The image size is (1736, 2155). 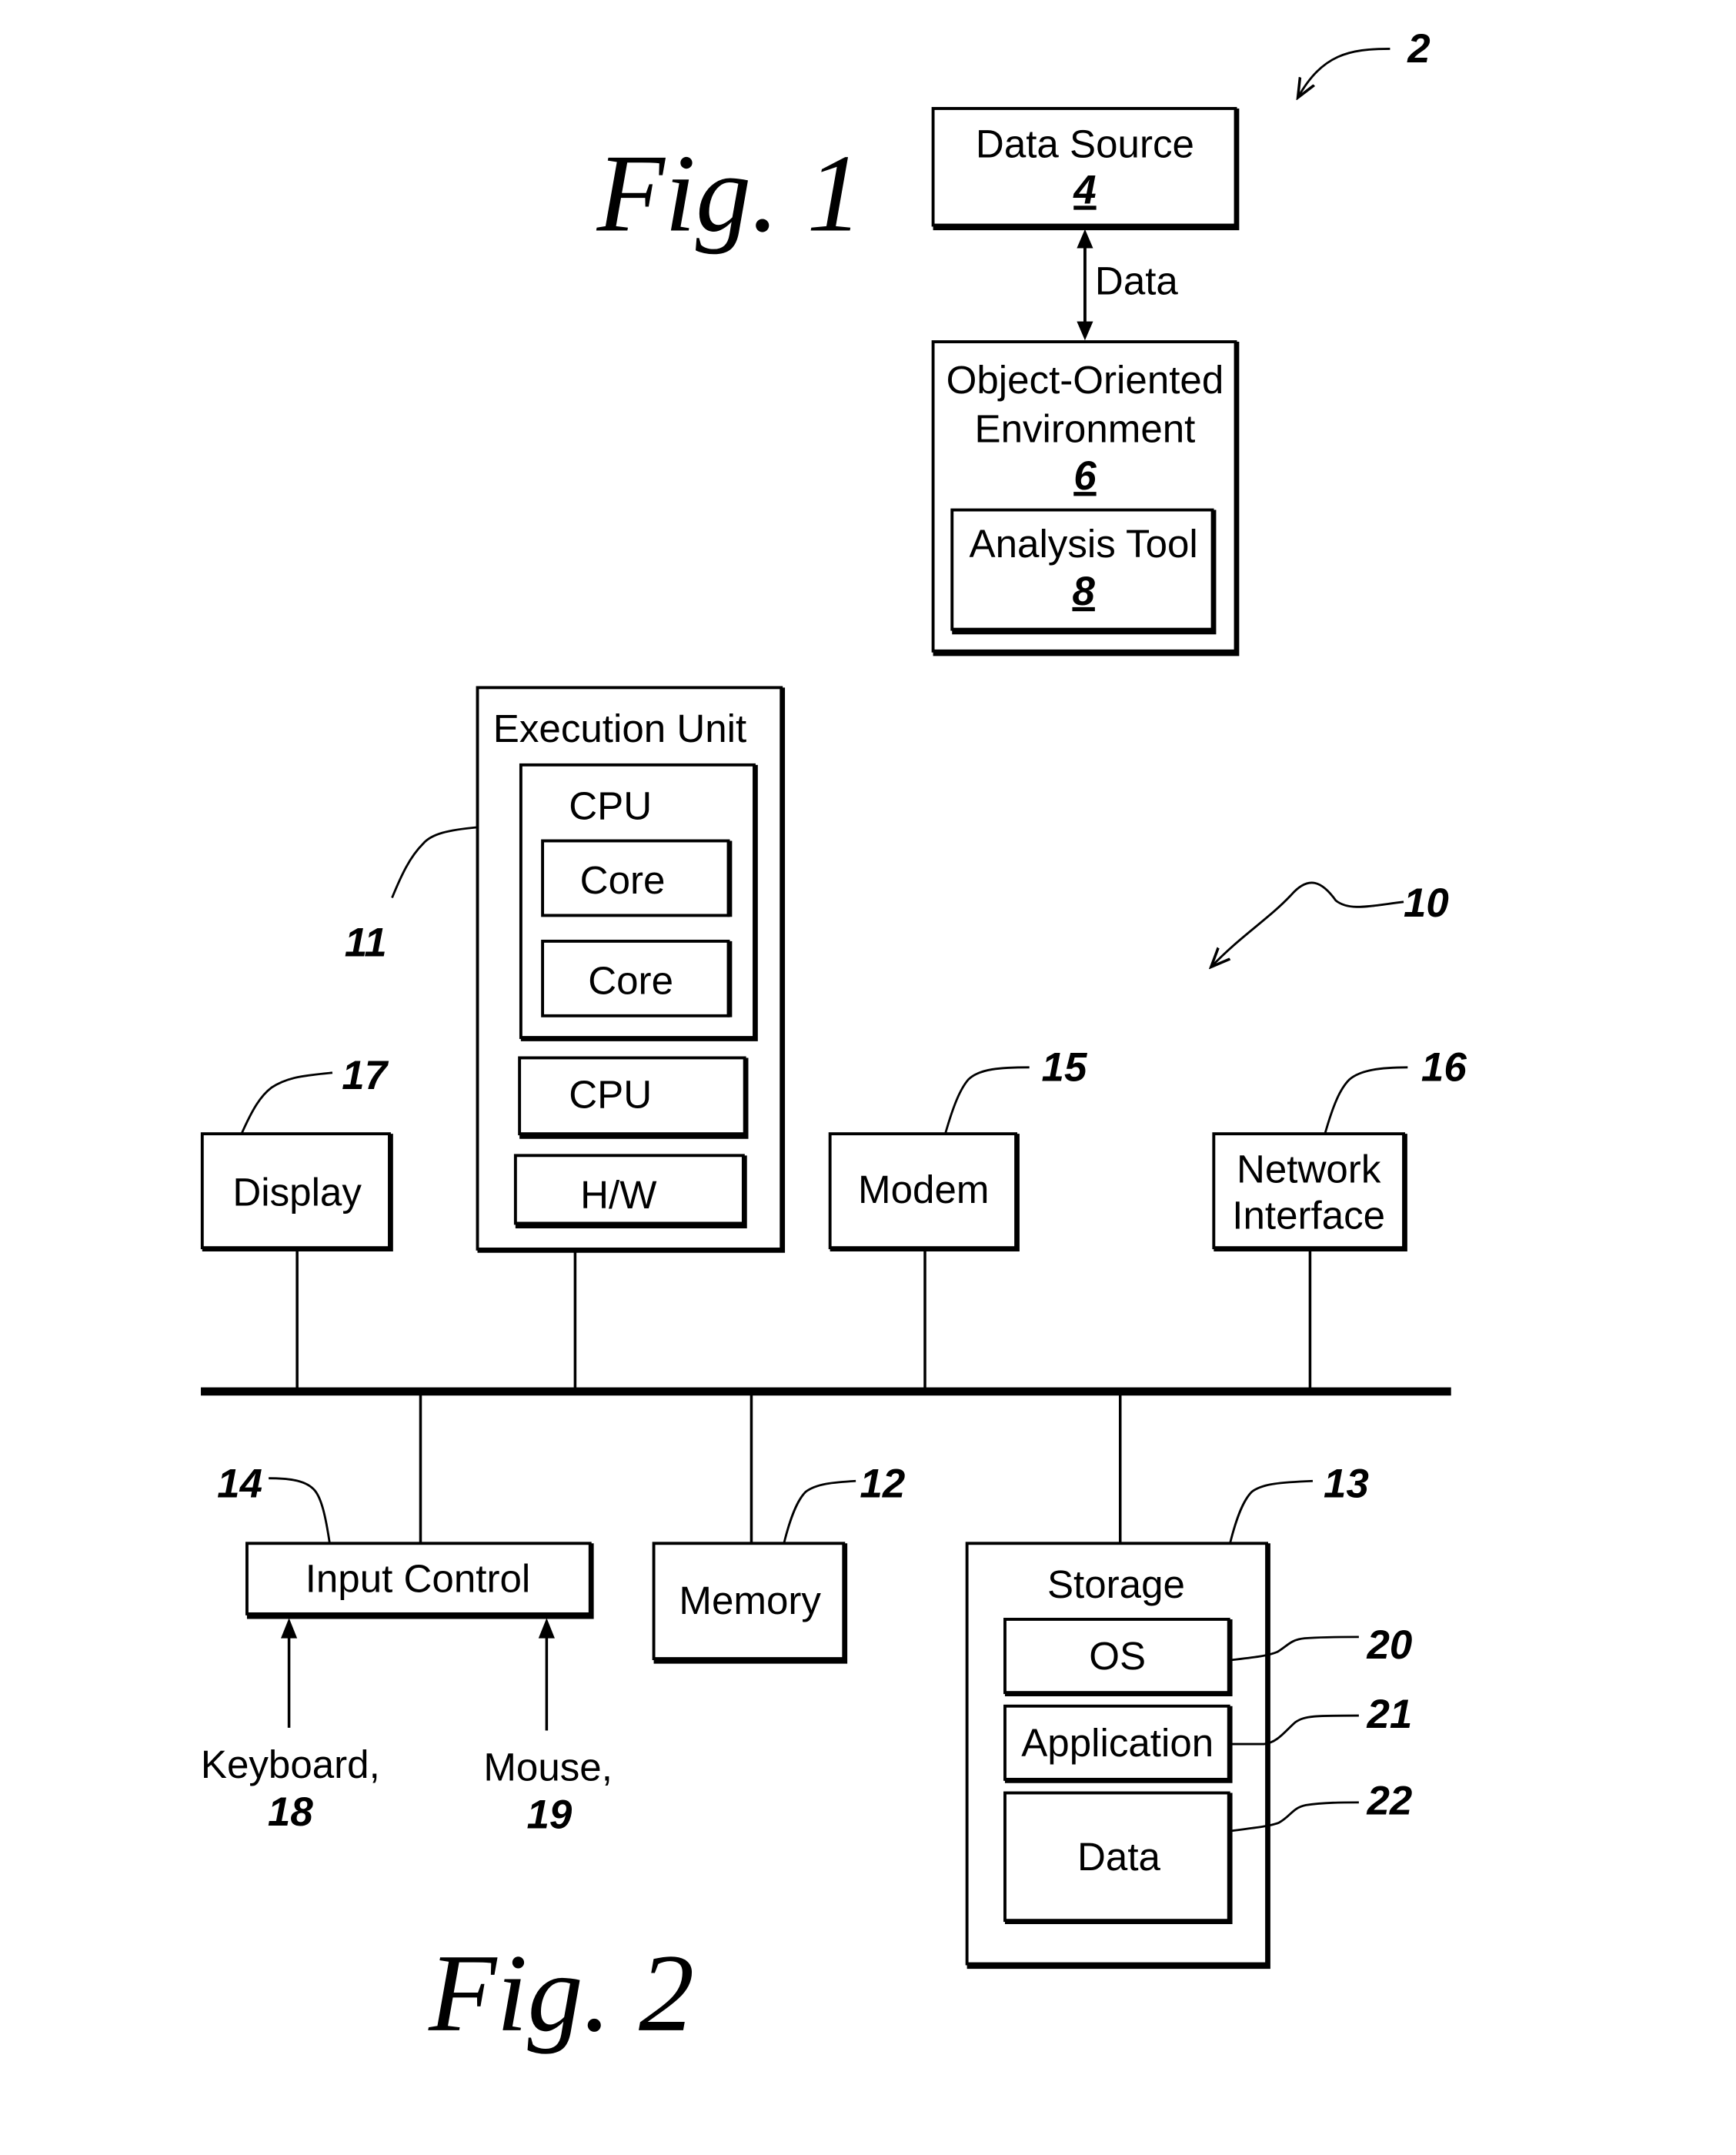 I want to click on memory-box: Memory, so click(x=750, y=1603).